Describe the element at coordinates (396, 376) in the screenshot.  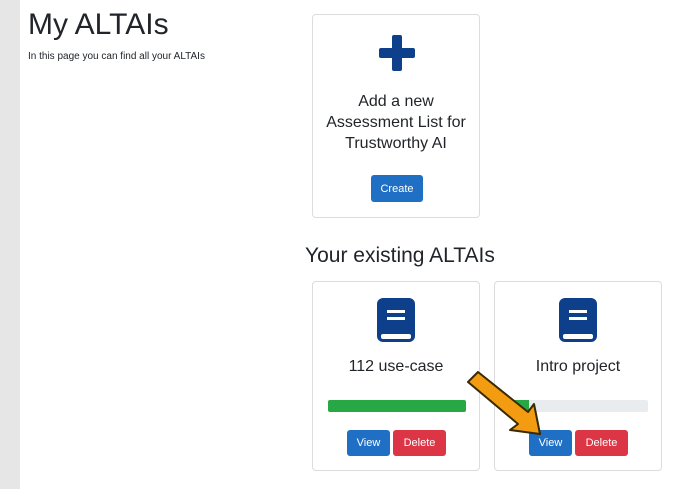
I see `altai-card: 112 use-case View Delete` at that location.